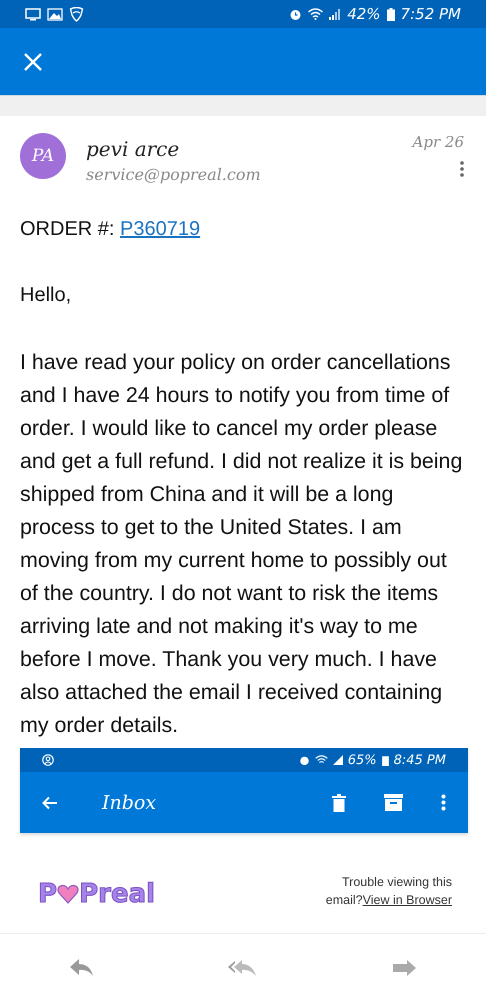 This screenshot has width=486, height=1000. Describe the element at coordinates (50, 803) in the screenshot. I see `back-arrow-icon` at that location.